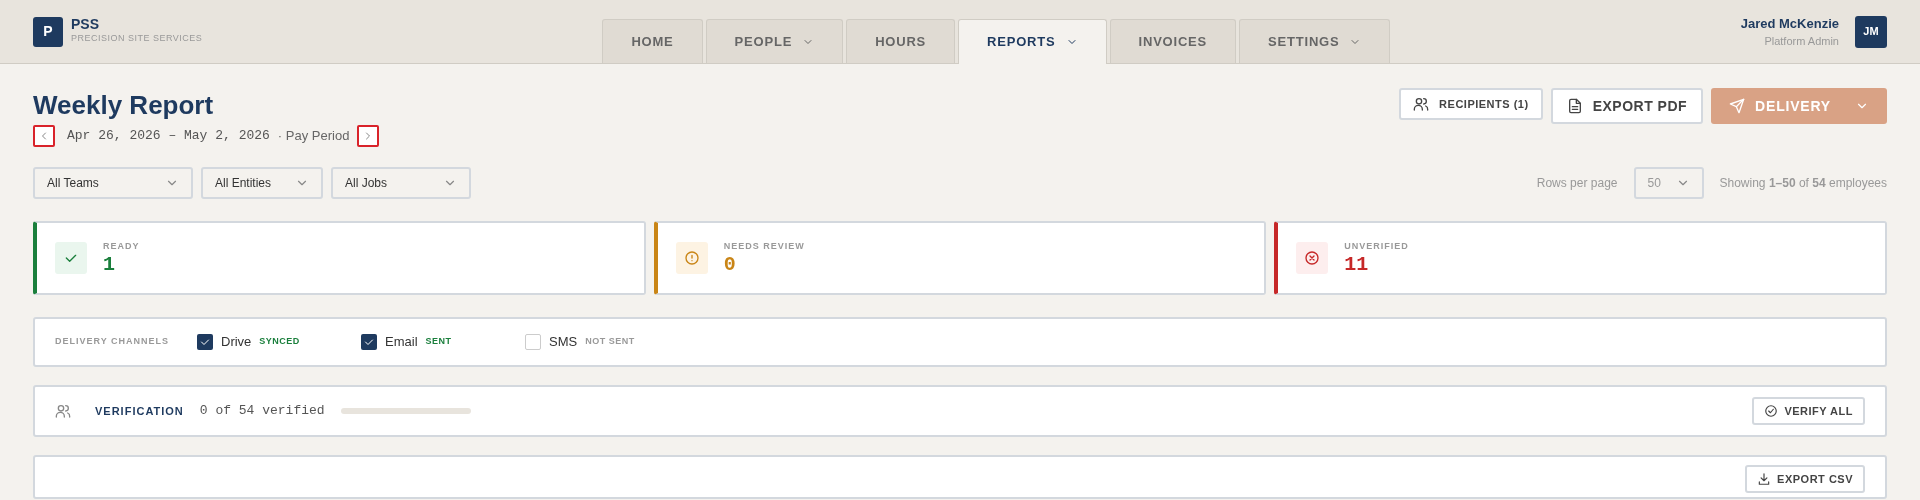 This screenshot has height=500, width=1920. I want to click on verify-all-button: VERIFY ALL, so click(1808, 411).